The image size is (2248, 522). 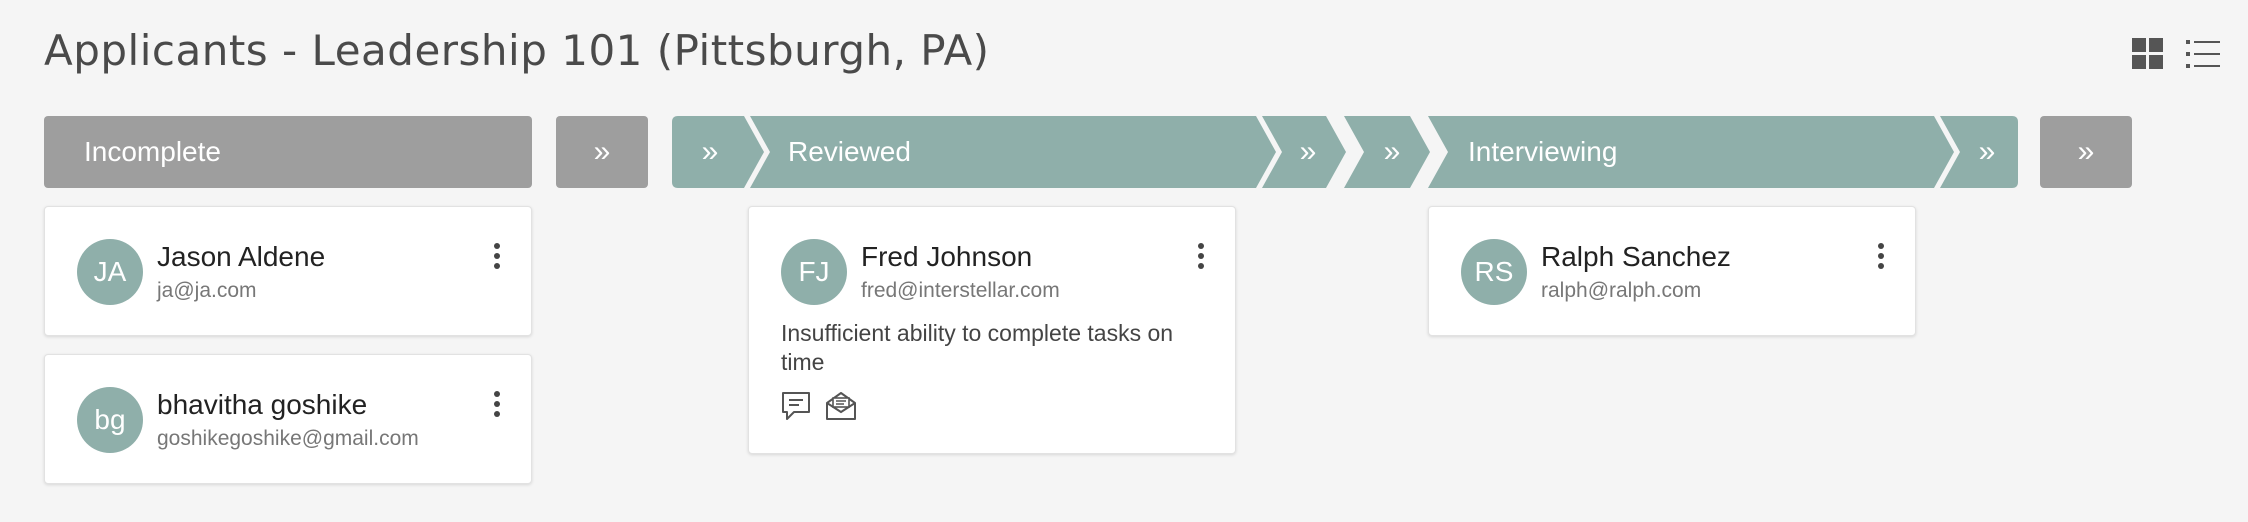 I want to click on avatar: RS, so click(x=1494, y=272).